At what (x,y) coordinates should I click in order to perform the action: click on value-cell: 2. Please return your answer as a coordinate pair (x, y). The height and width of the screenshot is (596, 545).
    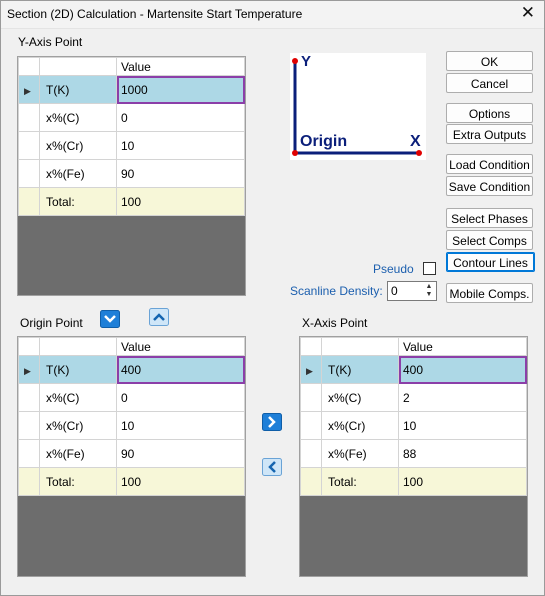
    Looking at the image, I should click on (462, 397).